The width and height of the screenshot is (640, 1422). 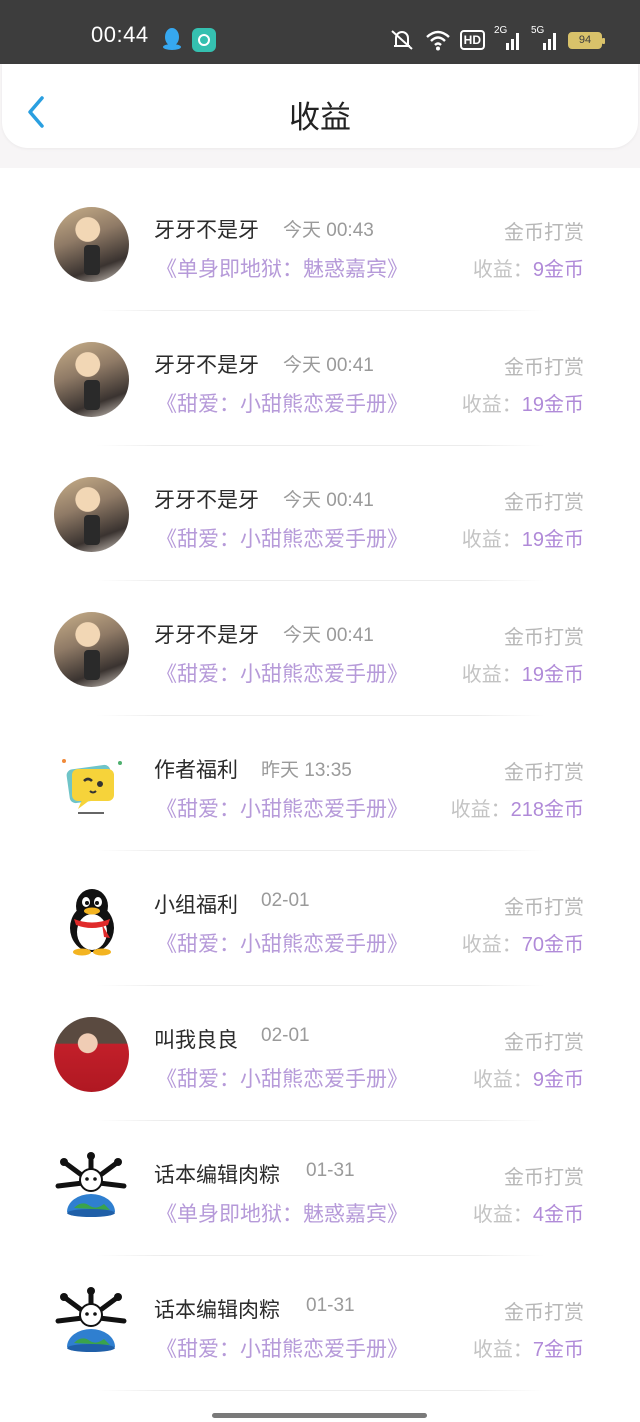 What do you see at coordinates (320, 243) in the screenshot?
I see `income-record: 牙牙不是牙 今天 00:43 金币打赏 《单身即地狱：魅惑嘉宾》 收益：9金币` at bounding box center [320, 243].